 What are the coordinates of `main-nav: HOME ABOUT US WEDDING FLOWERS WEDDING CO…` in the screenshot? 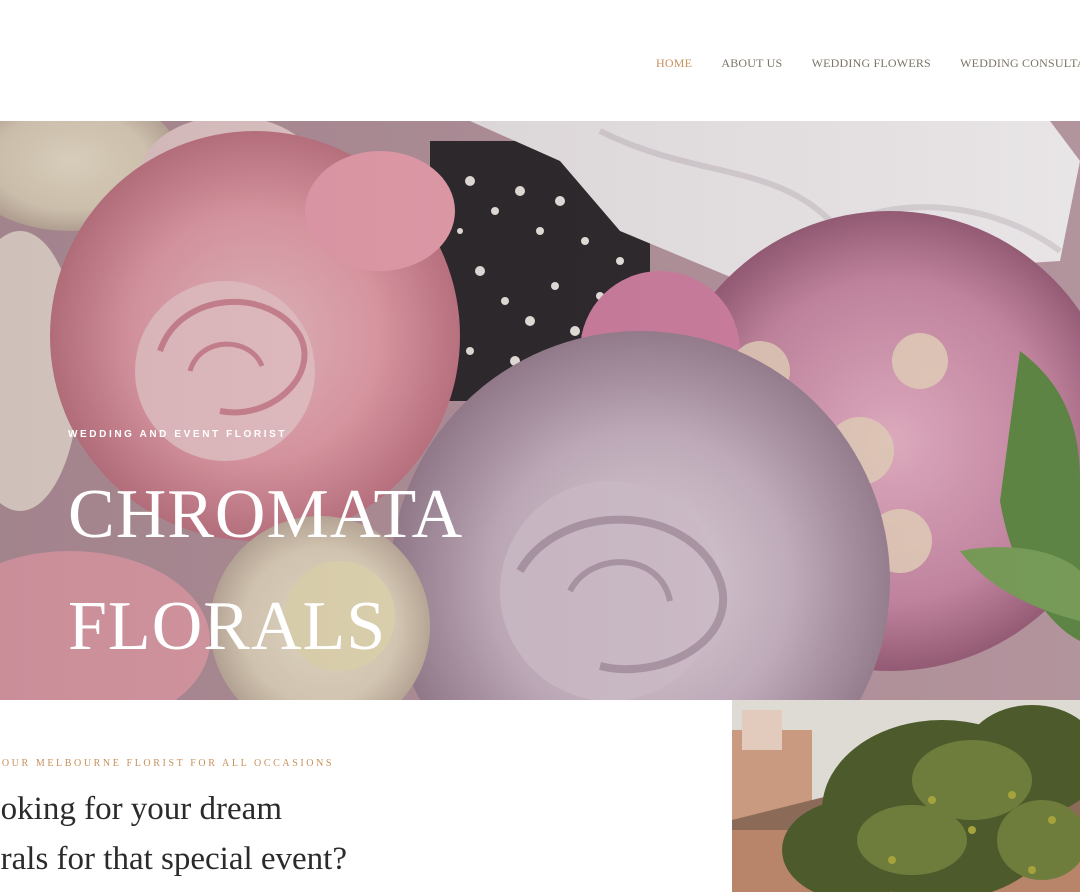 It's located at (868, 63).